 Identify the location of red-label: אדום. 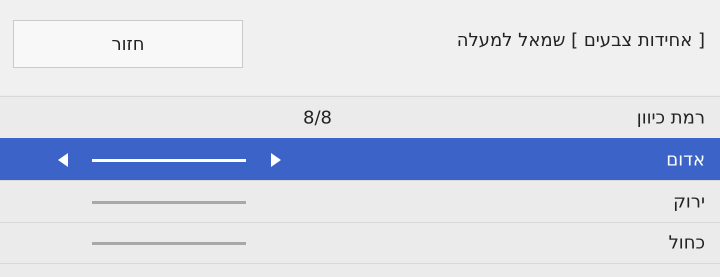
(685, 159).